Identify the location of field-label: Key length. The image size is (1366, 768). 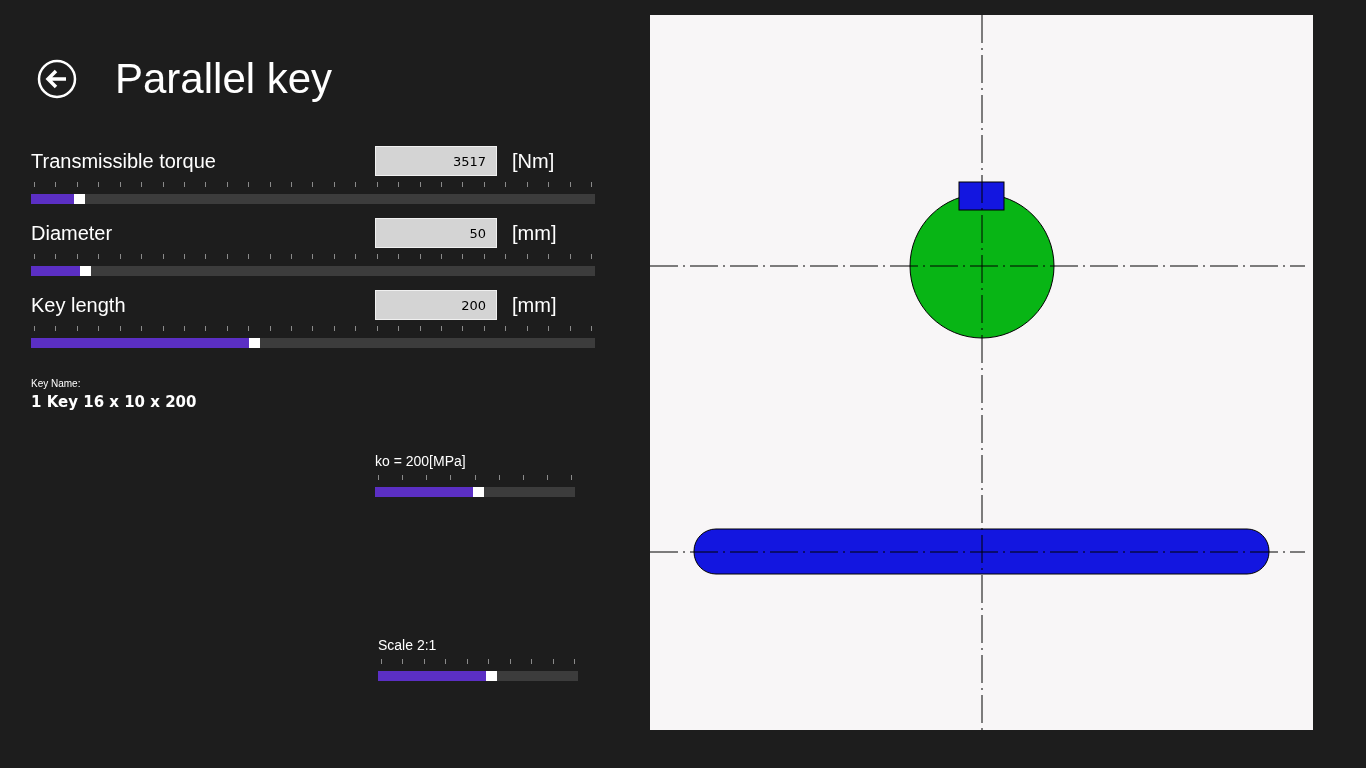
(79, 305).